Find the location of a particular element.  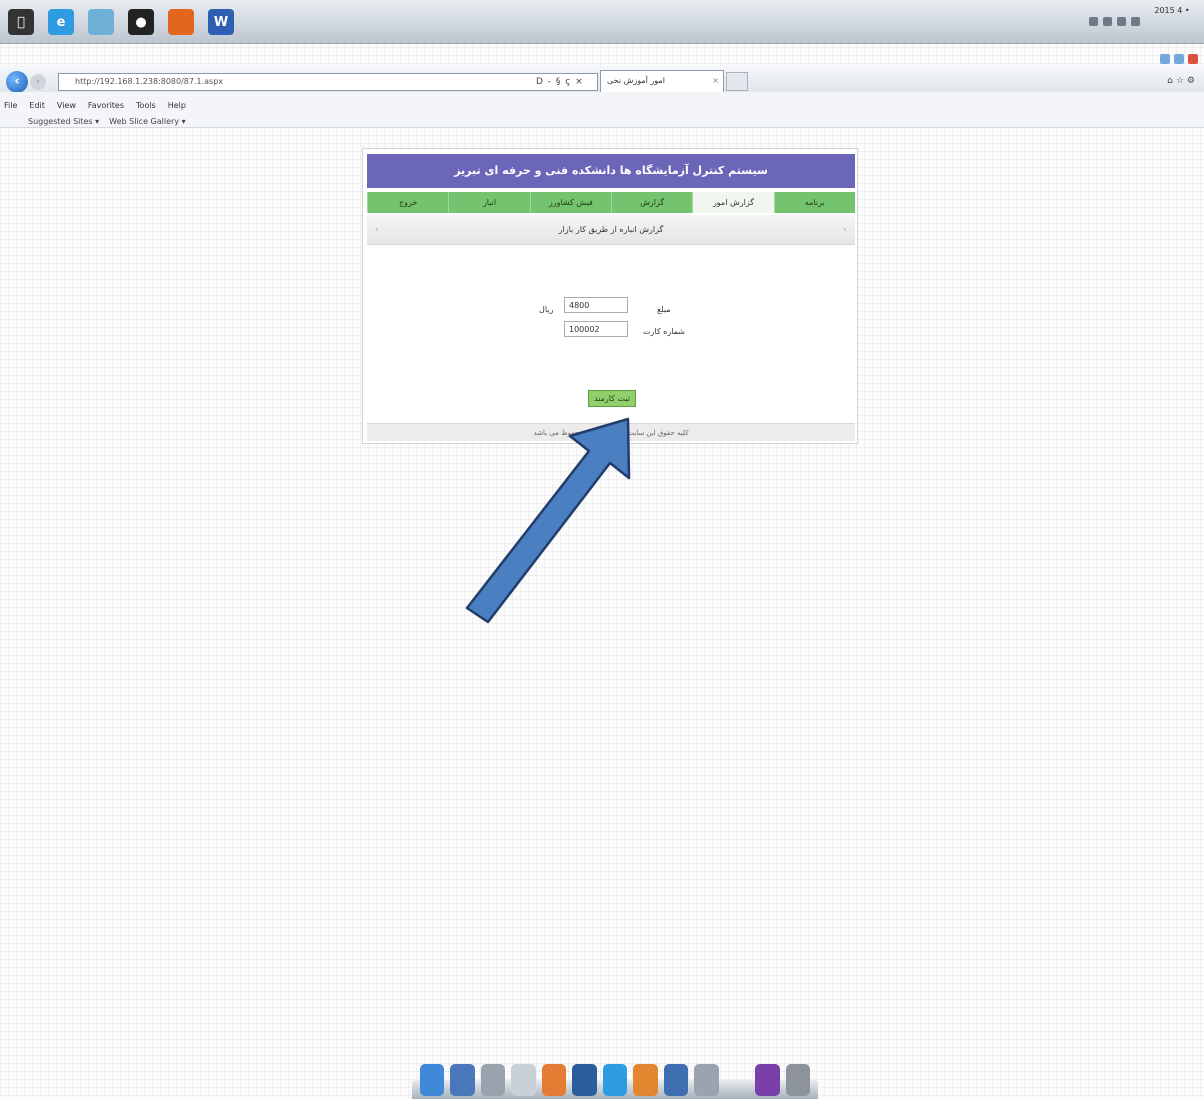

menu-view: View is located at coordinates (66, 105).